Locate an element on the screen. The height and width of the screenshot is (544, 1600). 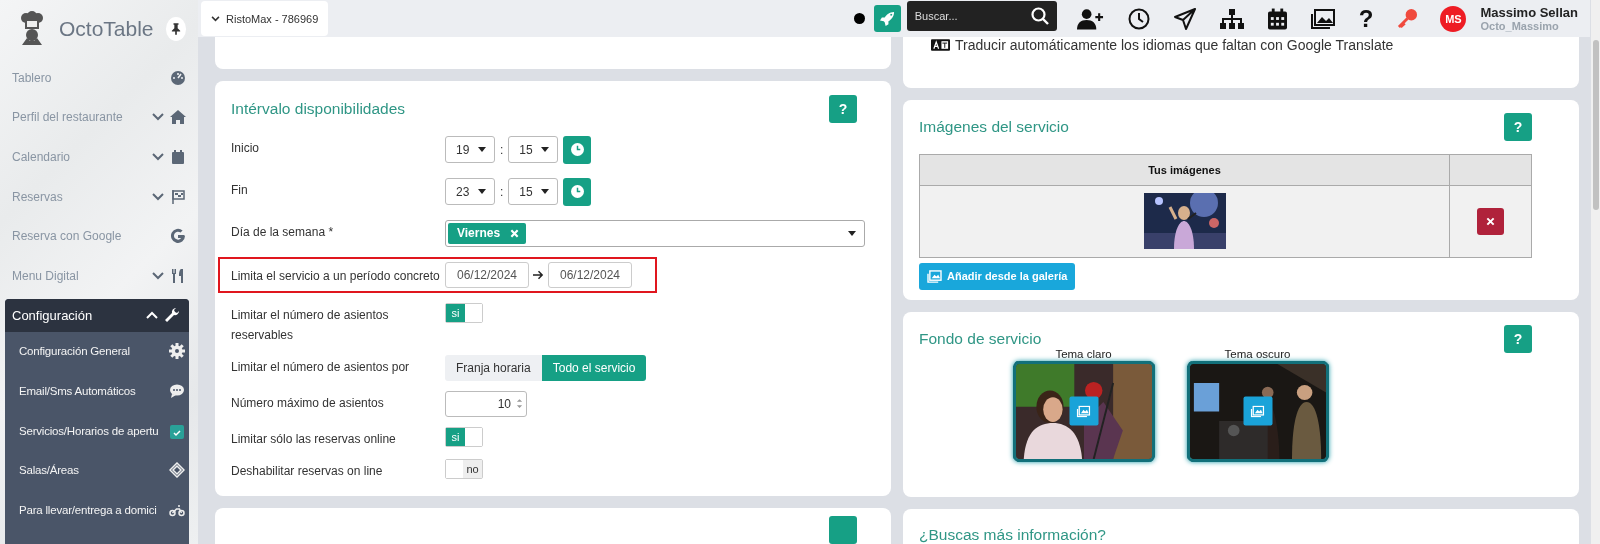
hour-select: 19 is located at coordinates (470, 150).